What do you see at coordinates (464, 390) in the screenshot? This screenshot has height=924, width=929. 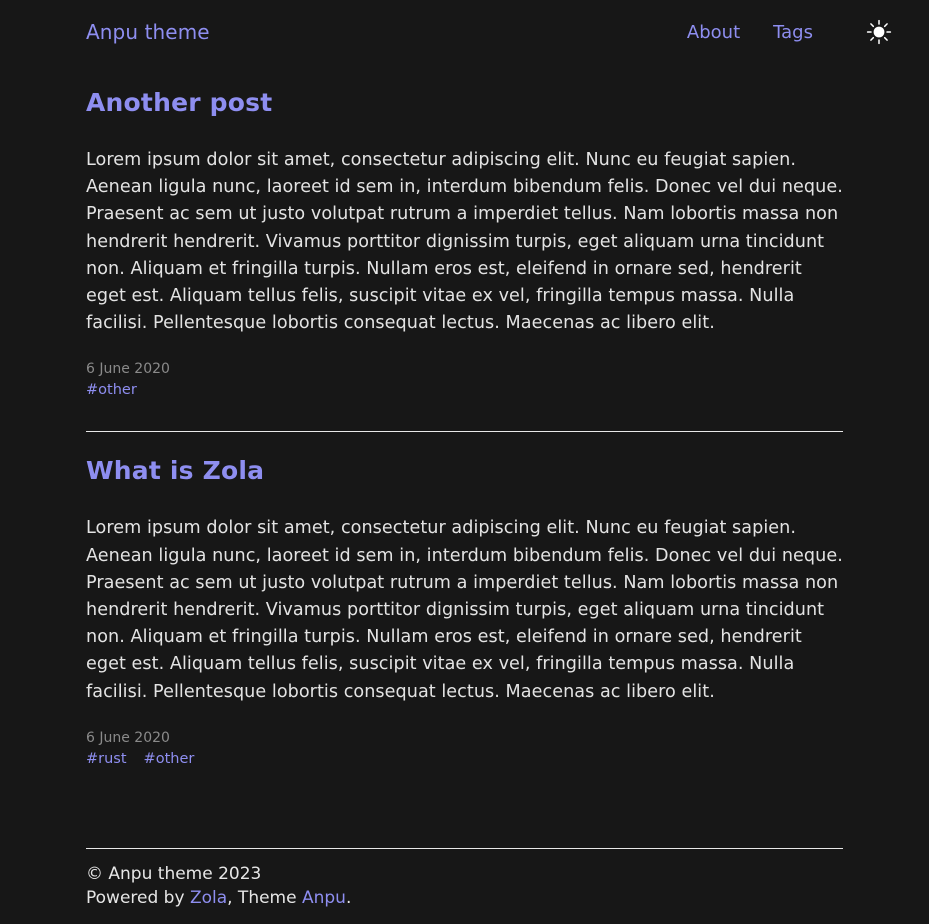 I see `post-tag-list: #other` at bounding box center [464, 390].